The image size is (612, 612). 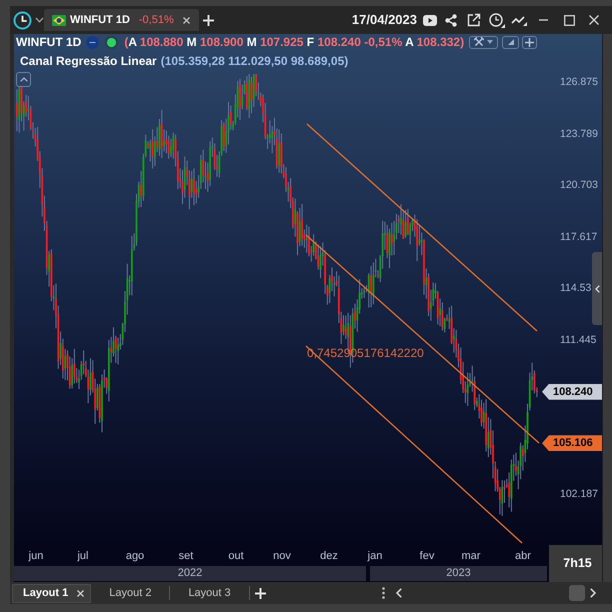 What do you see at coordinates (579, 237) in the screenshot?
I see `price-label: 117.617` at bounding box center [579, 237].